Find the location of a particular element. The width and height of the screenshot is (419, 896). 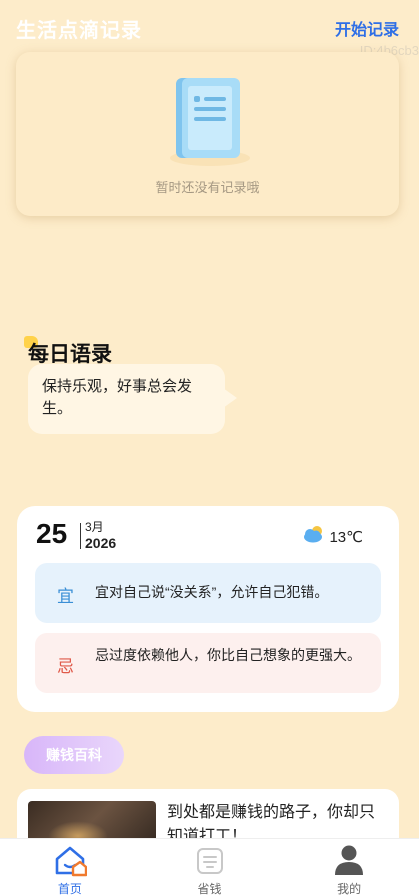

tab-home: 首页 is located at coordinates (70, 867).